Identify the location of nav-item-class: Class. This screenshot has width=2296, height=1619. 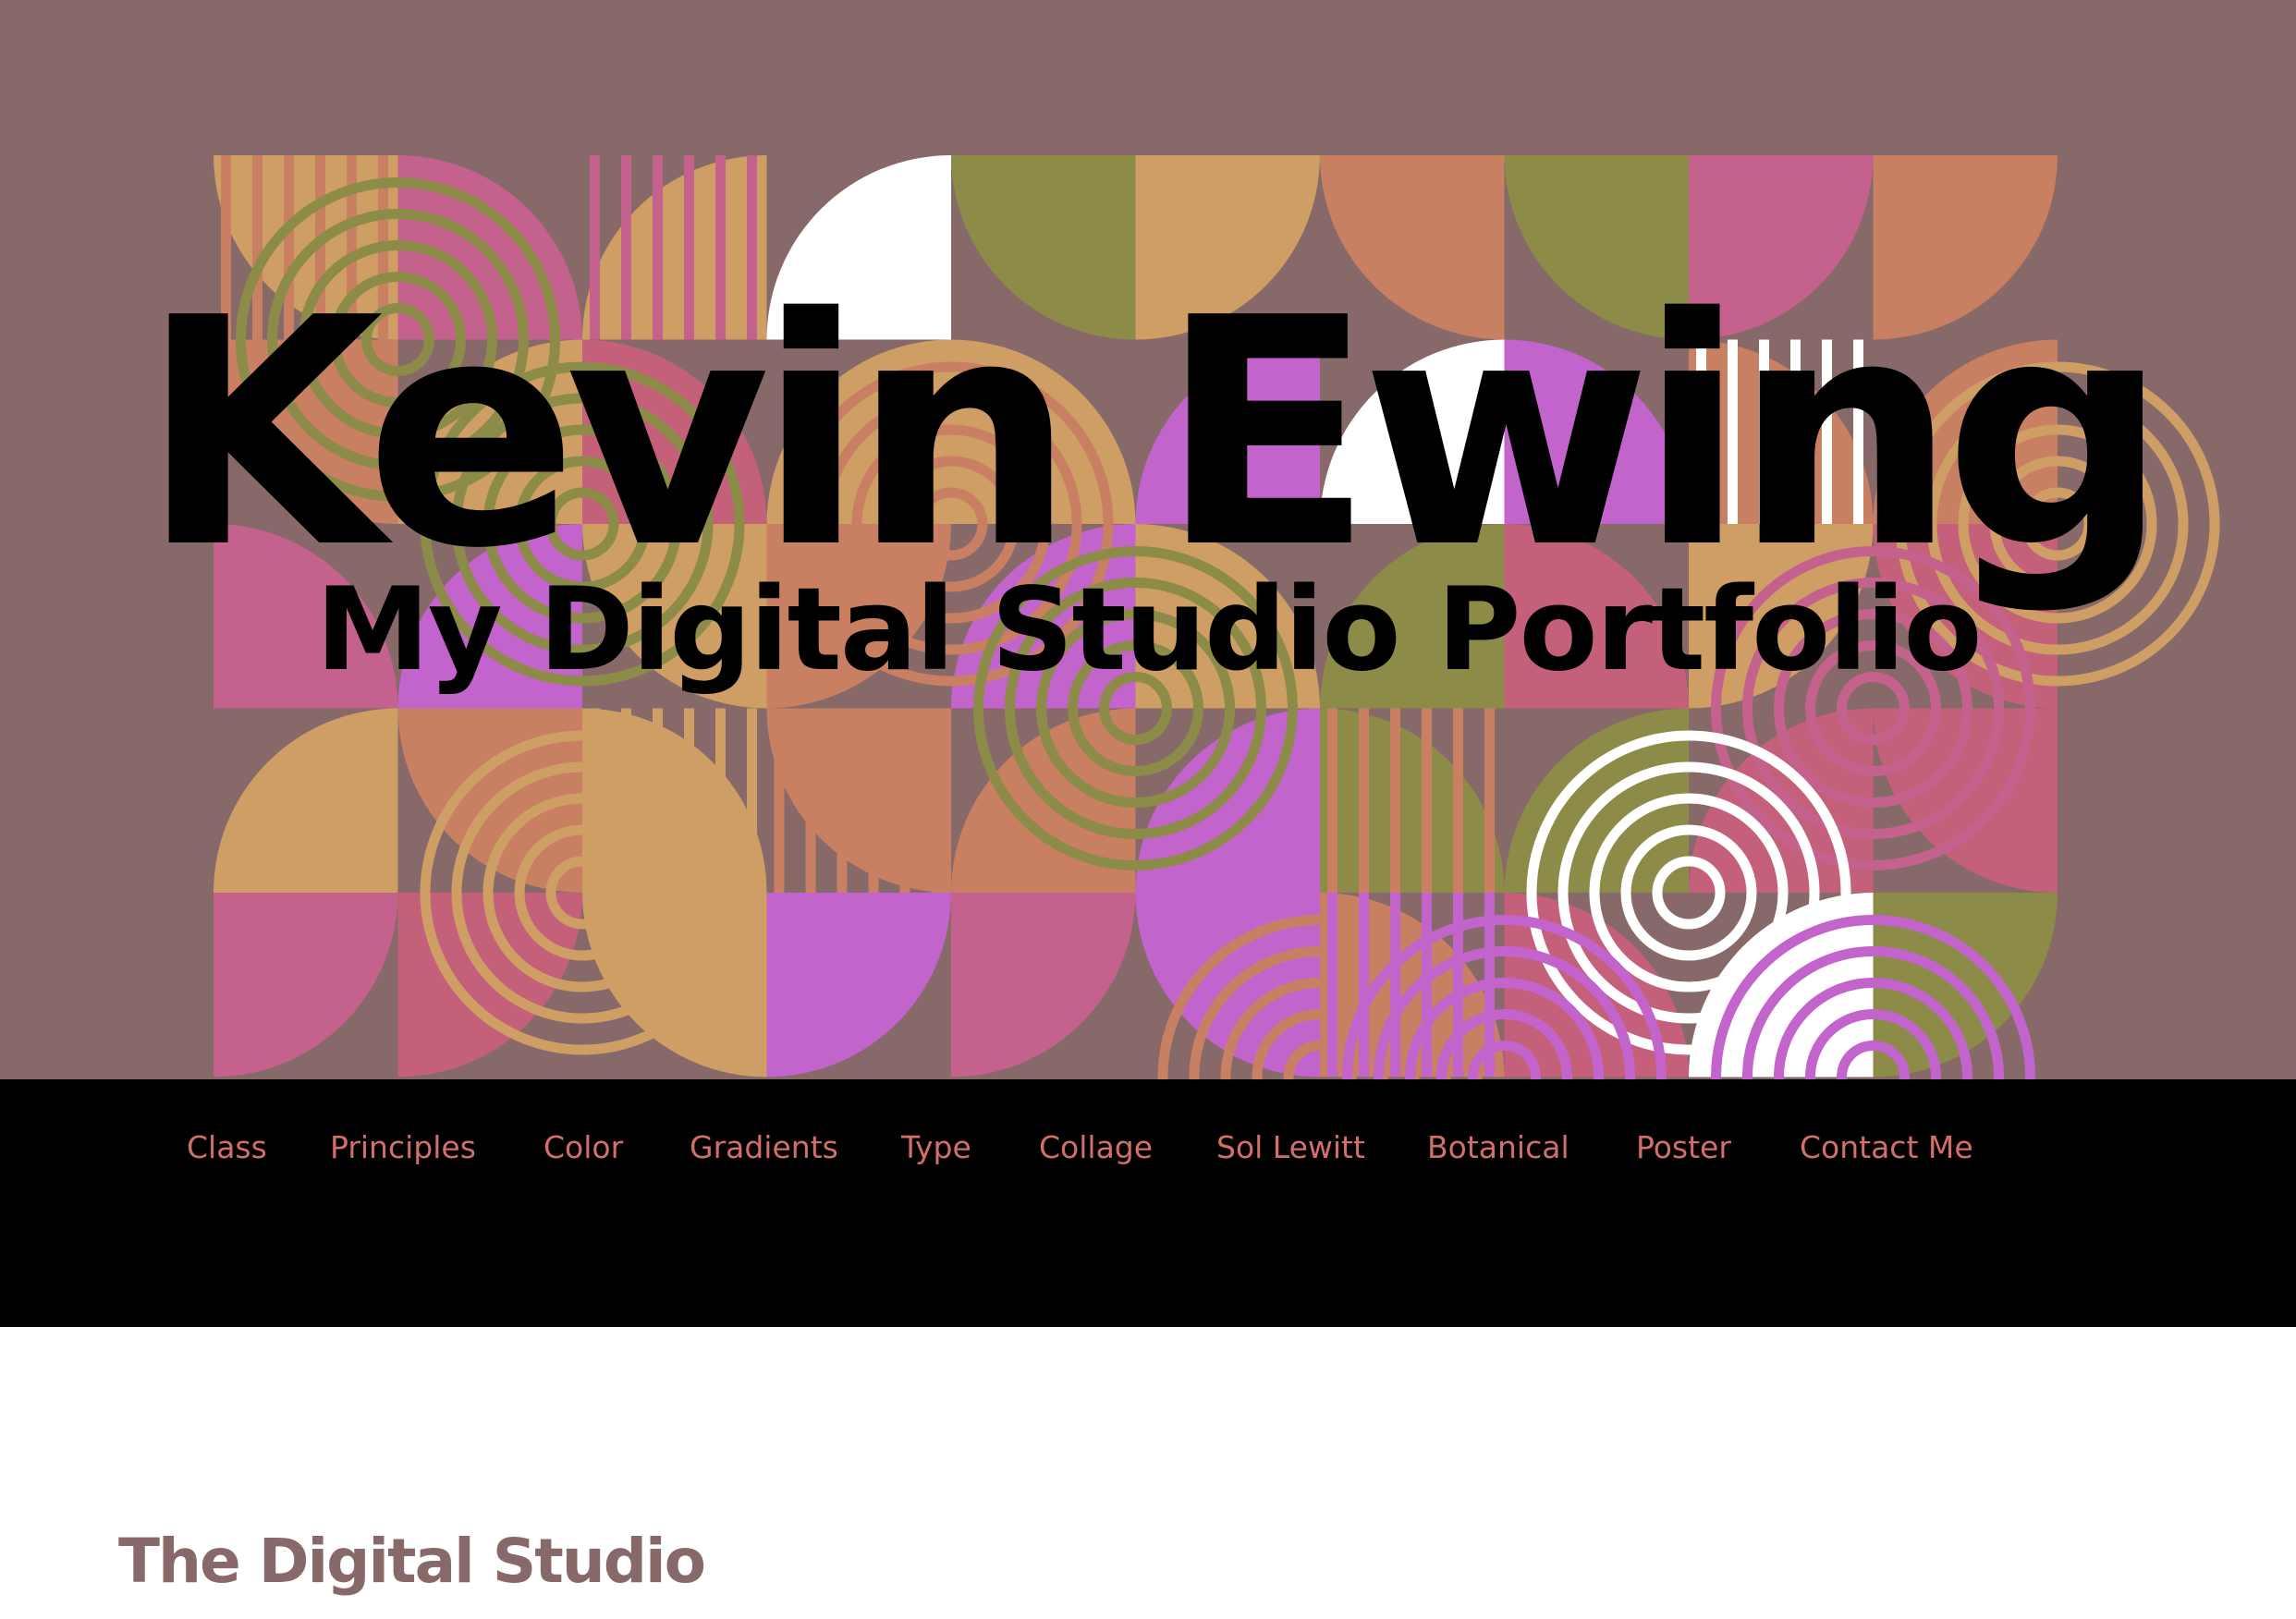
(227, 1147).